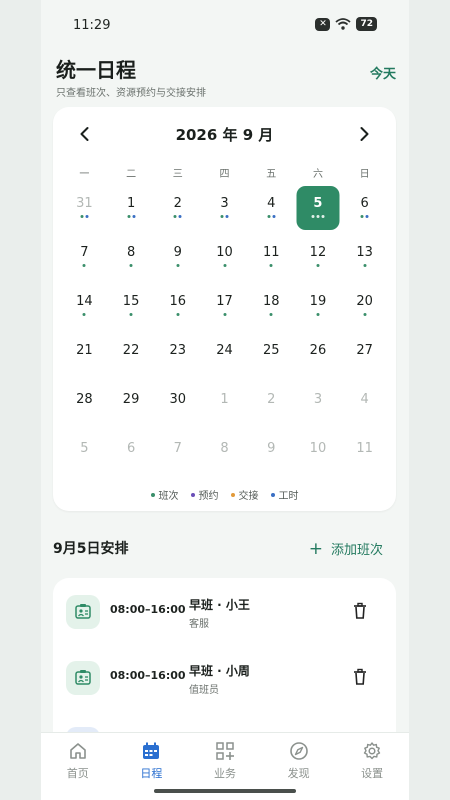  I want to click on weekday-label: 日, so click(364, 174).